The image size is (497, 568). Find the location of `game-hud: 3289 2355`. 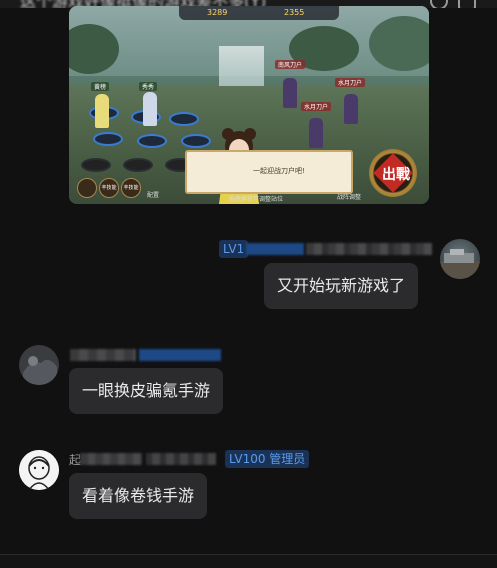

game-hud: 3289 2355 is located at coordinates (259, 13).